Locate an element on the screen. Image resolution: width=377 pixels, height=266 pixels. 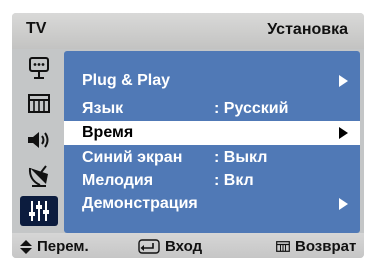
menu-item-blue-screen: Синий экран : Выкл is located at coordinates (212, 158).